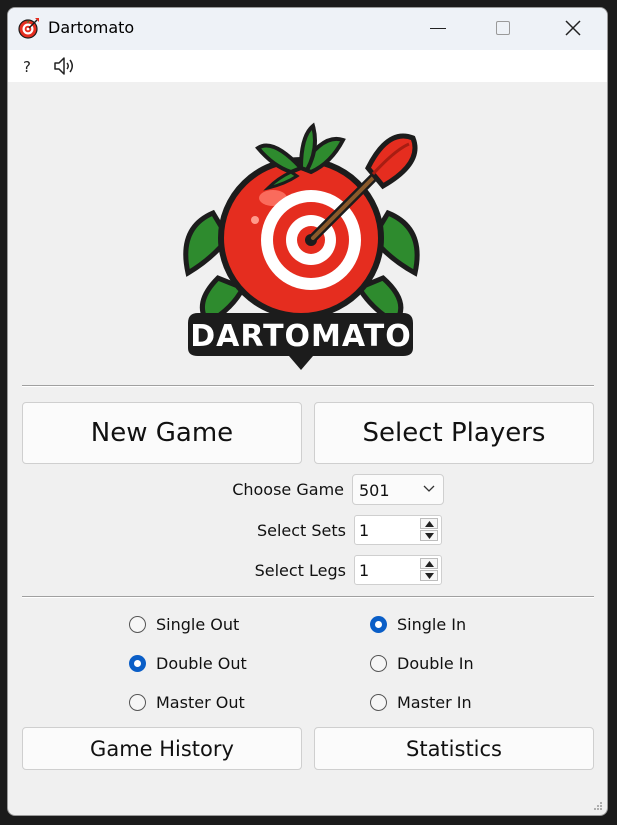 The image size is (617, 825). I want to click on statistics-button: Statistics, so click(454, 748).